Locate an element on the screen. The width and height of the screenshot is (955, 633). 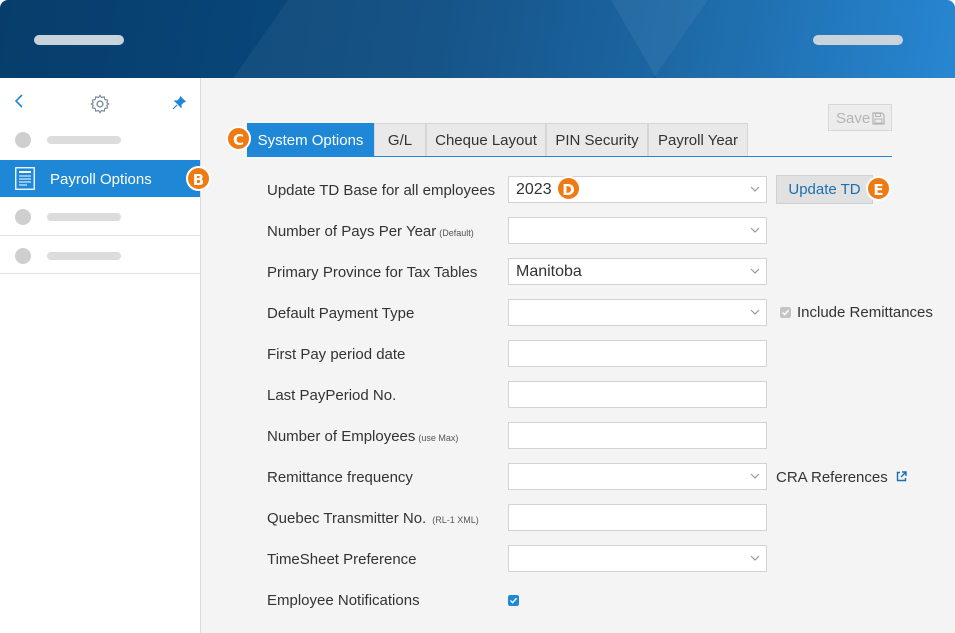
td-year-value: 2023 is located at coordinates (534, 189).